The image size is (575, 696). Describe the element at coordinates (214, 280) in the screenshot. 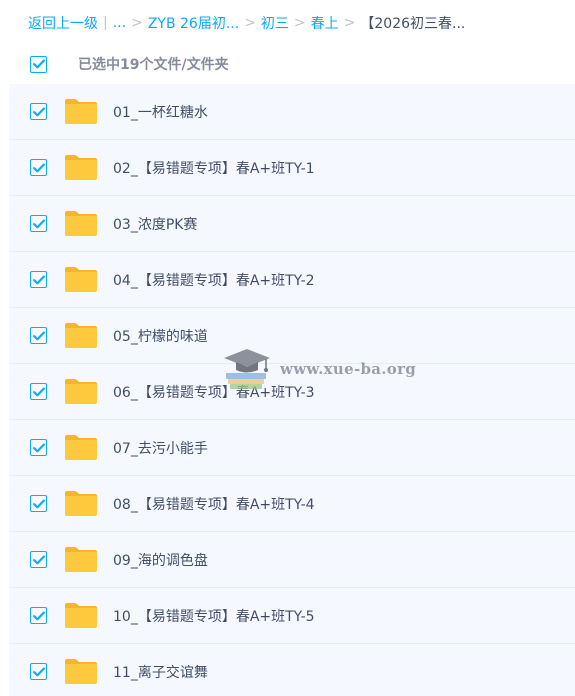

I see `file-name: 04_【易错题专项】春A+班TY-2` at that location.